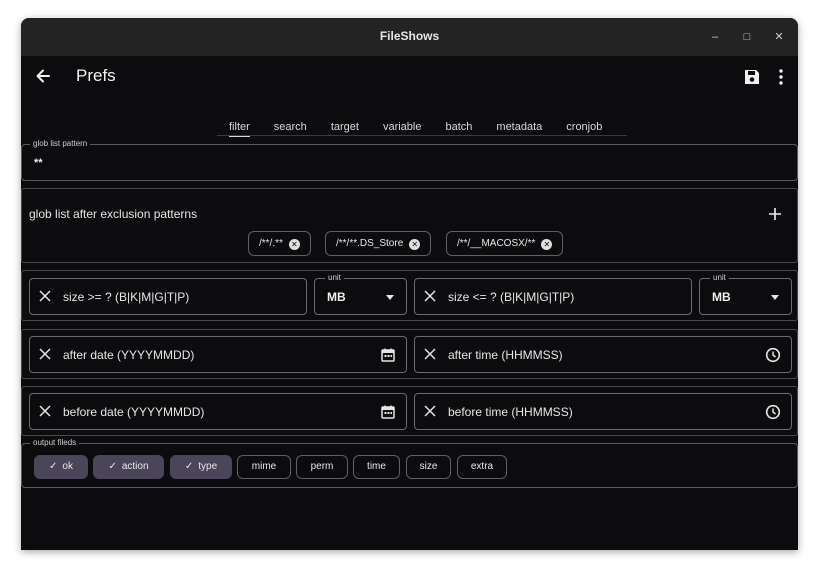 The width and height of the screenshot is (819, 573). I want to click on after-date-label: after date (YYYYMMDD), so click(129, 355).